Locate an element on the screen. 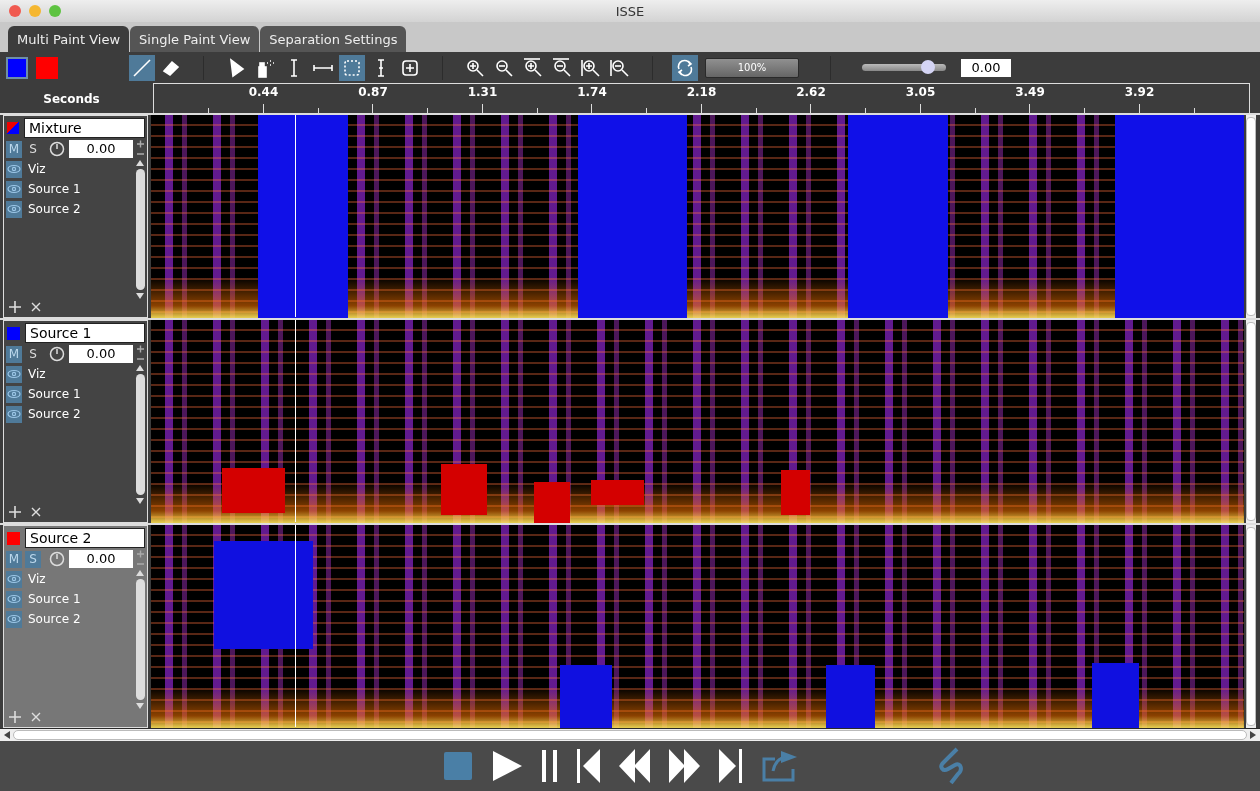 The height and width of the screenshot is (791, 1260). hrange-icon is located at coordinates (323, 67).